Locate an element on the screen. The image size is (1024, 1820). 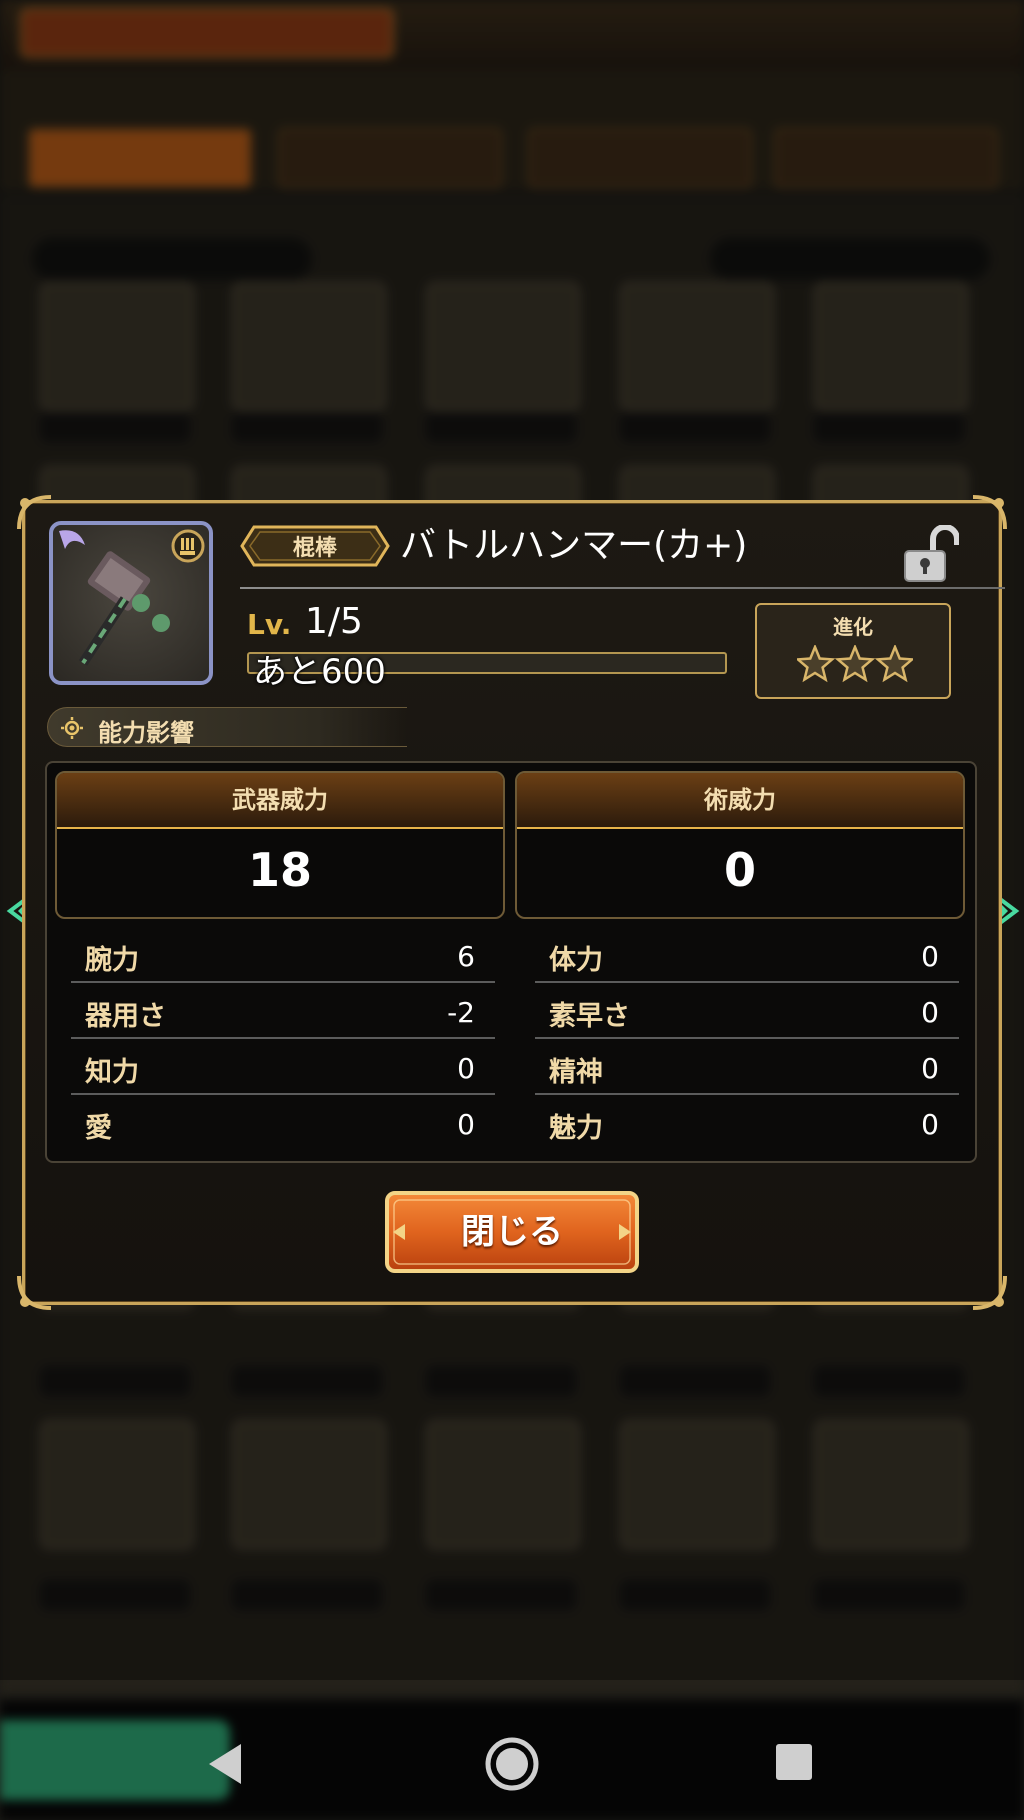
name-divider is located at coordinates (622, 588).